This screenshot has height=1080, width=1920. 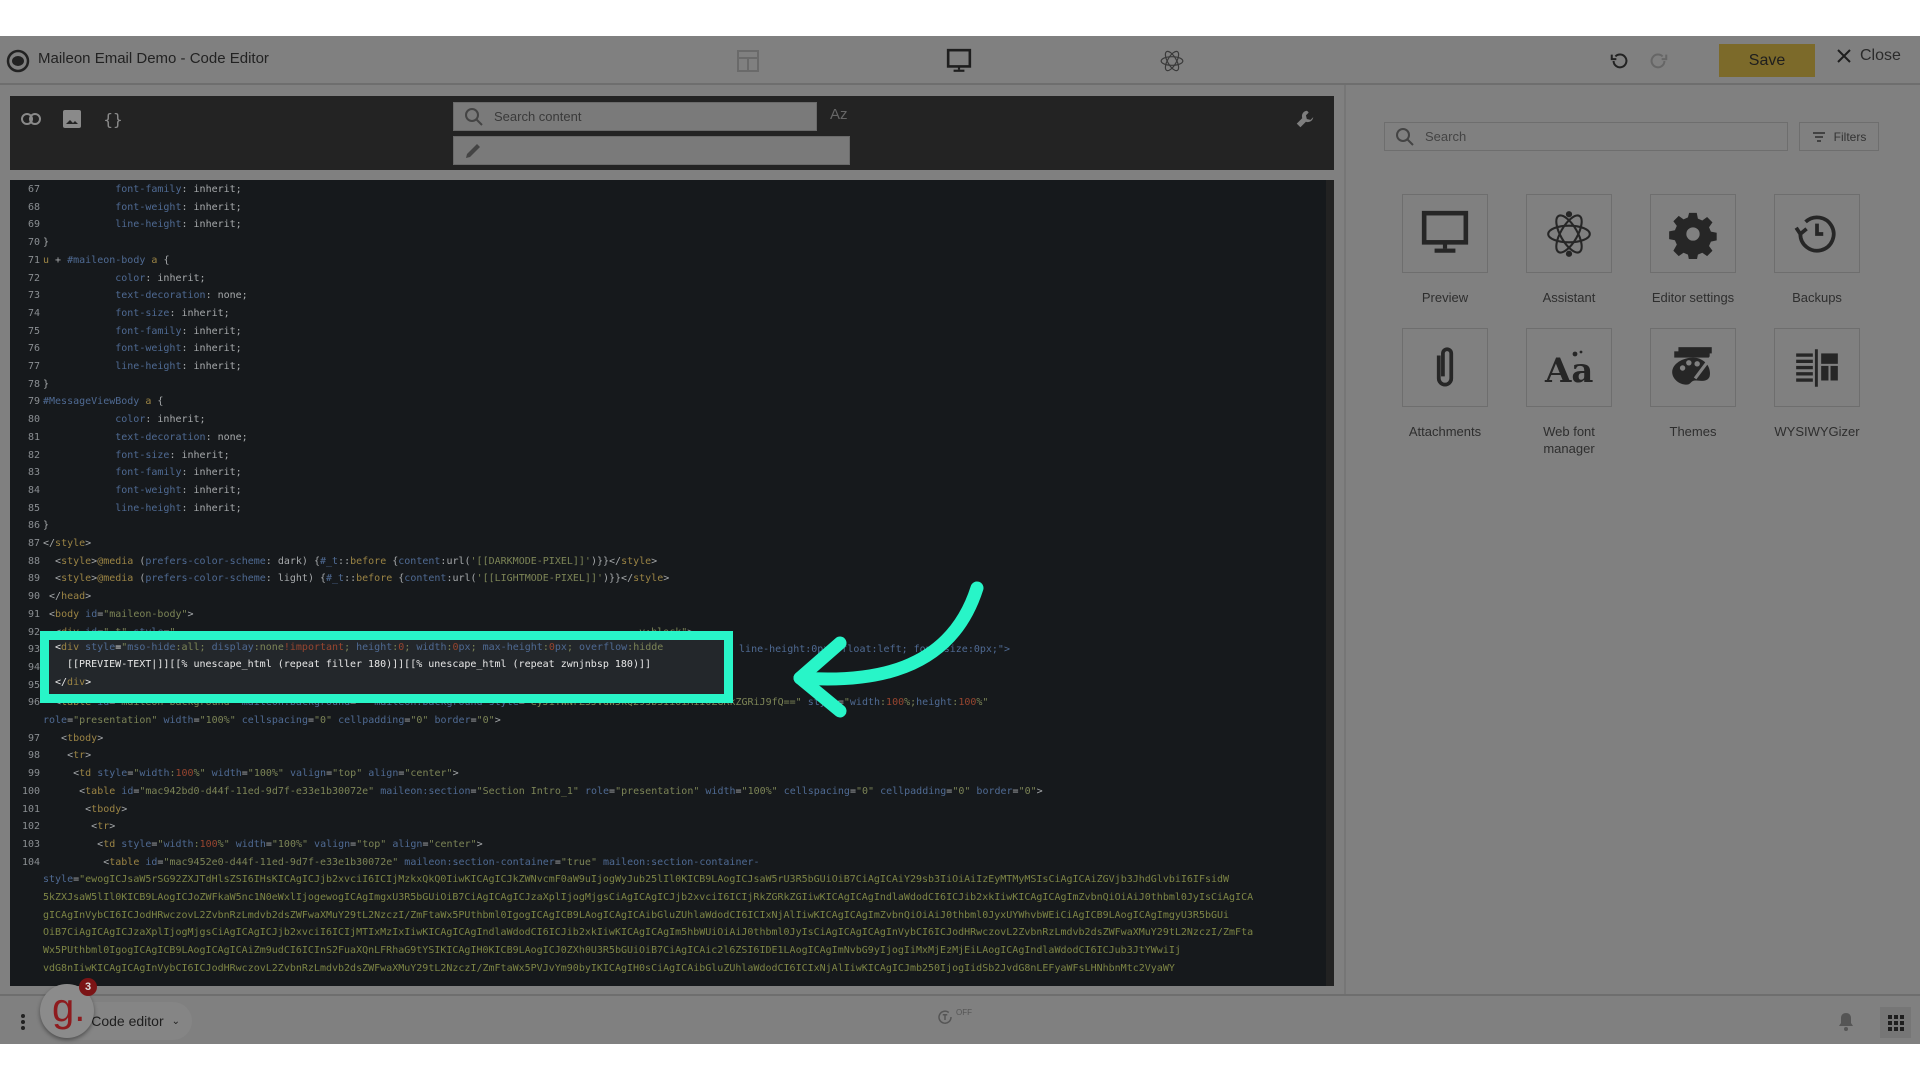 What do you see at coordinates (635, 116) in the screenshot?
I see `search-content-input: Search content` at bounding box center [635, 116].